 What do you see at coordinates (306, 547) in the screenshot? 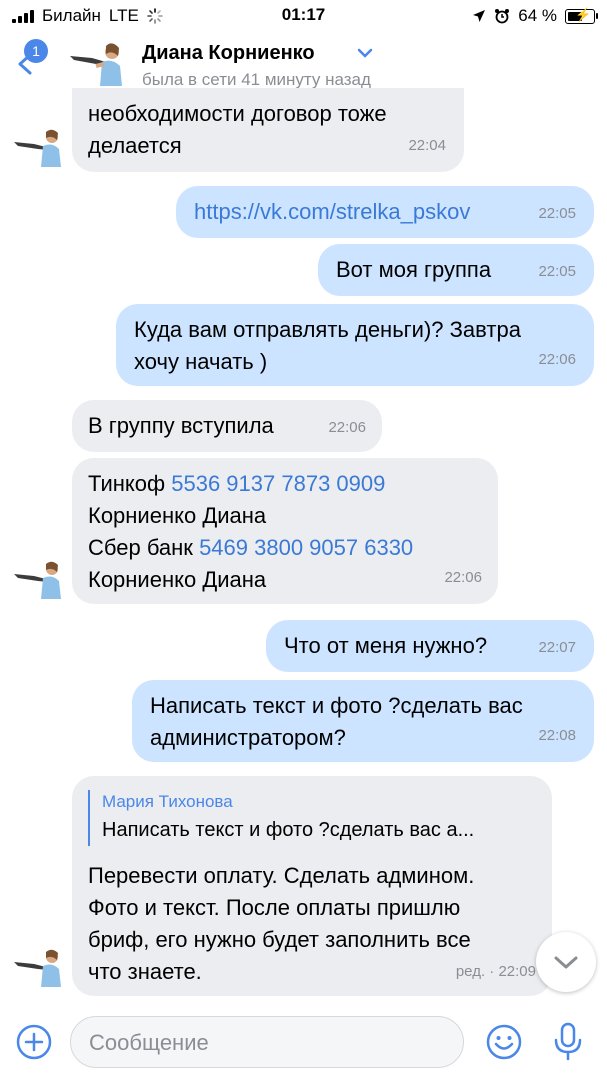
I see `card-number-link: 5469 3800 9057 6330` at bounding box center [306, 547].